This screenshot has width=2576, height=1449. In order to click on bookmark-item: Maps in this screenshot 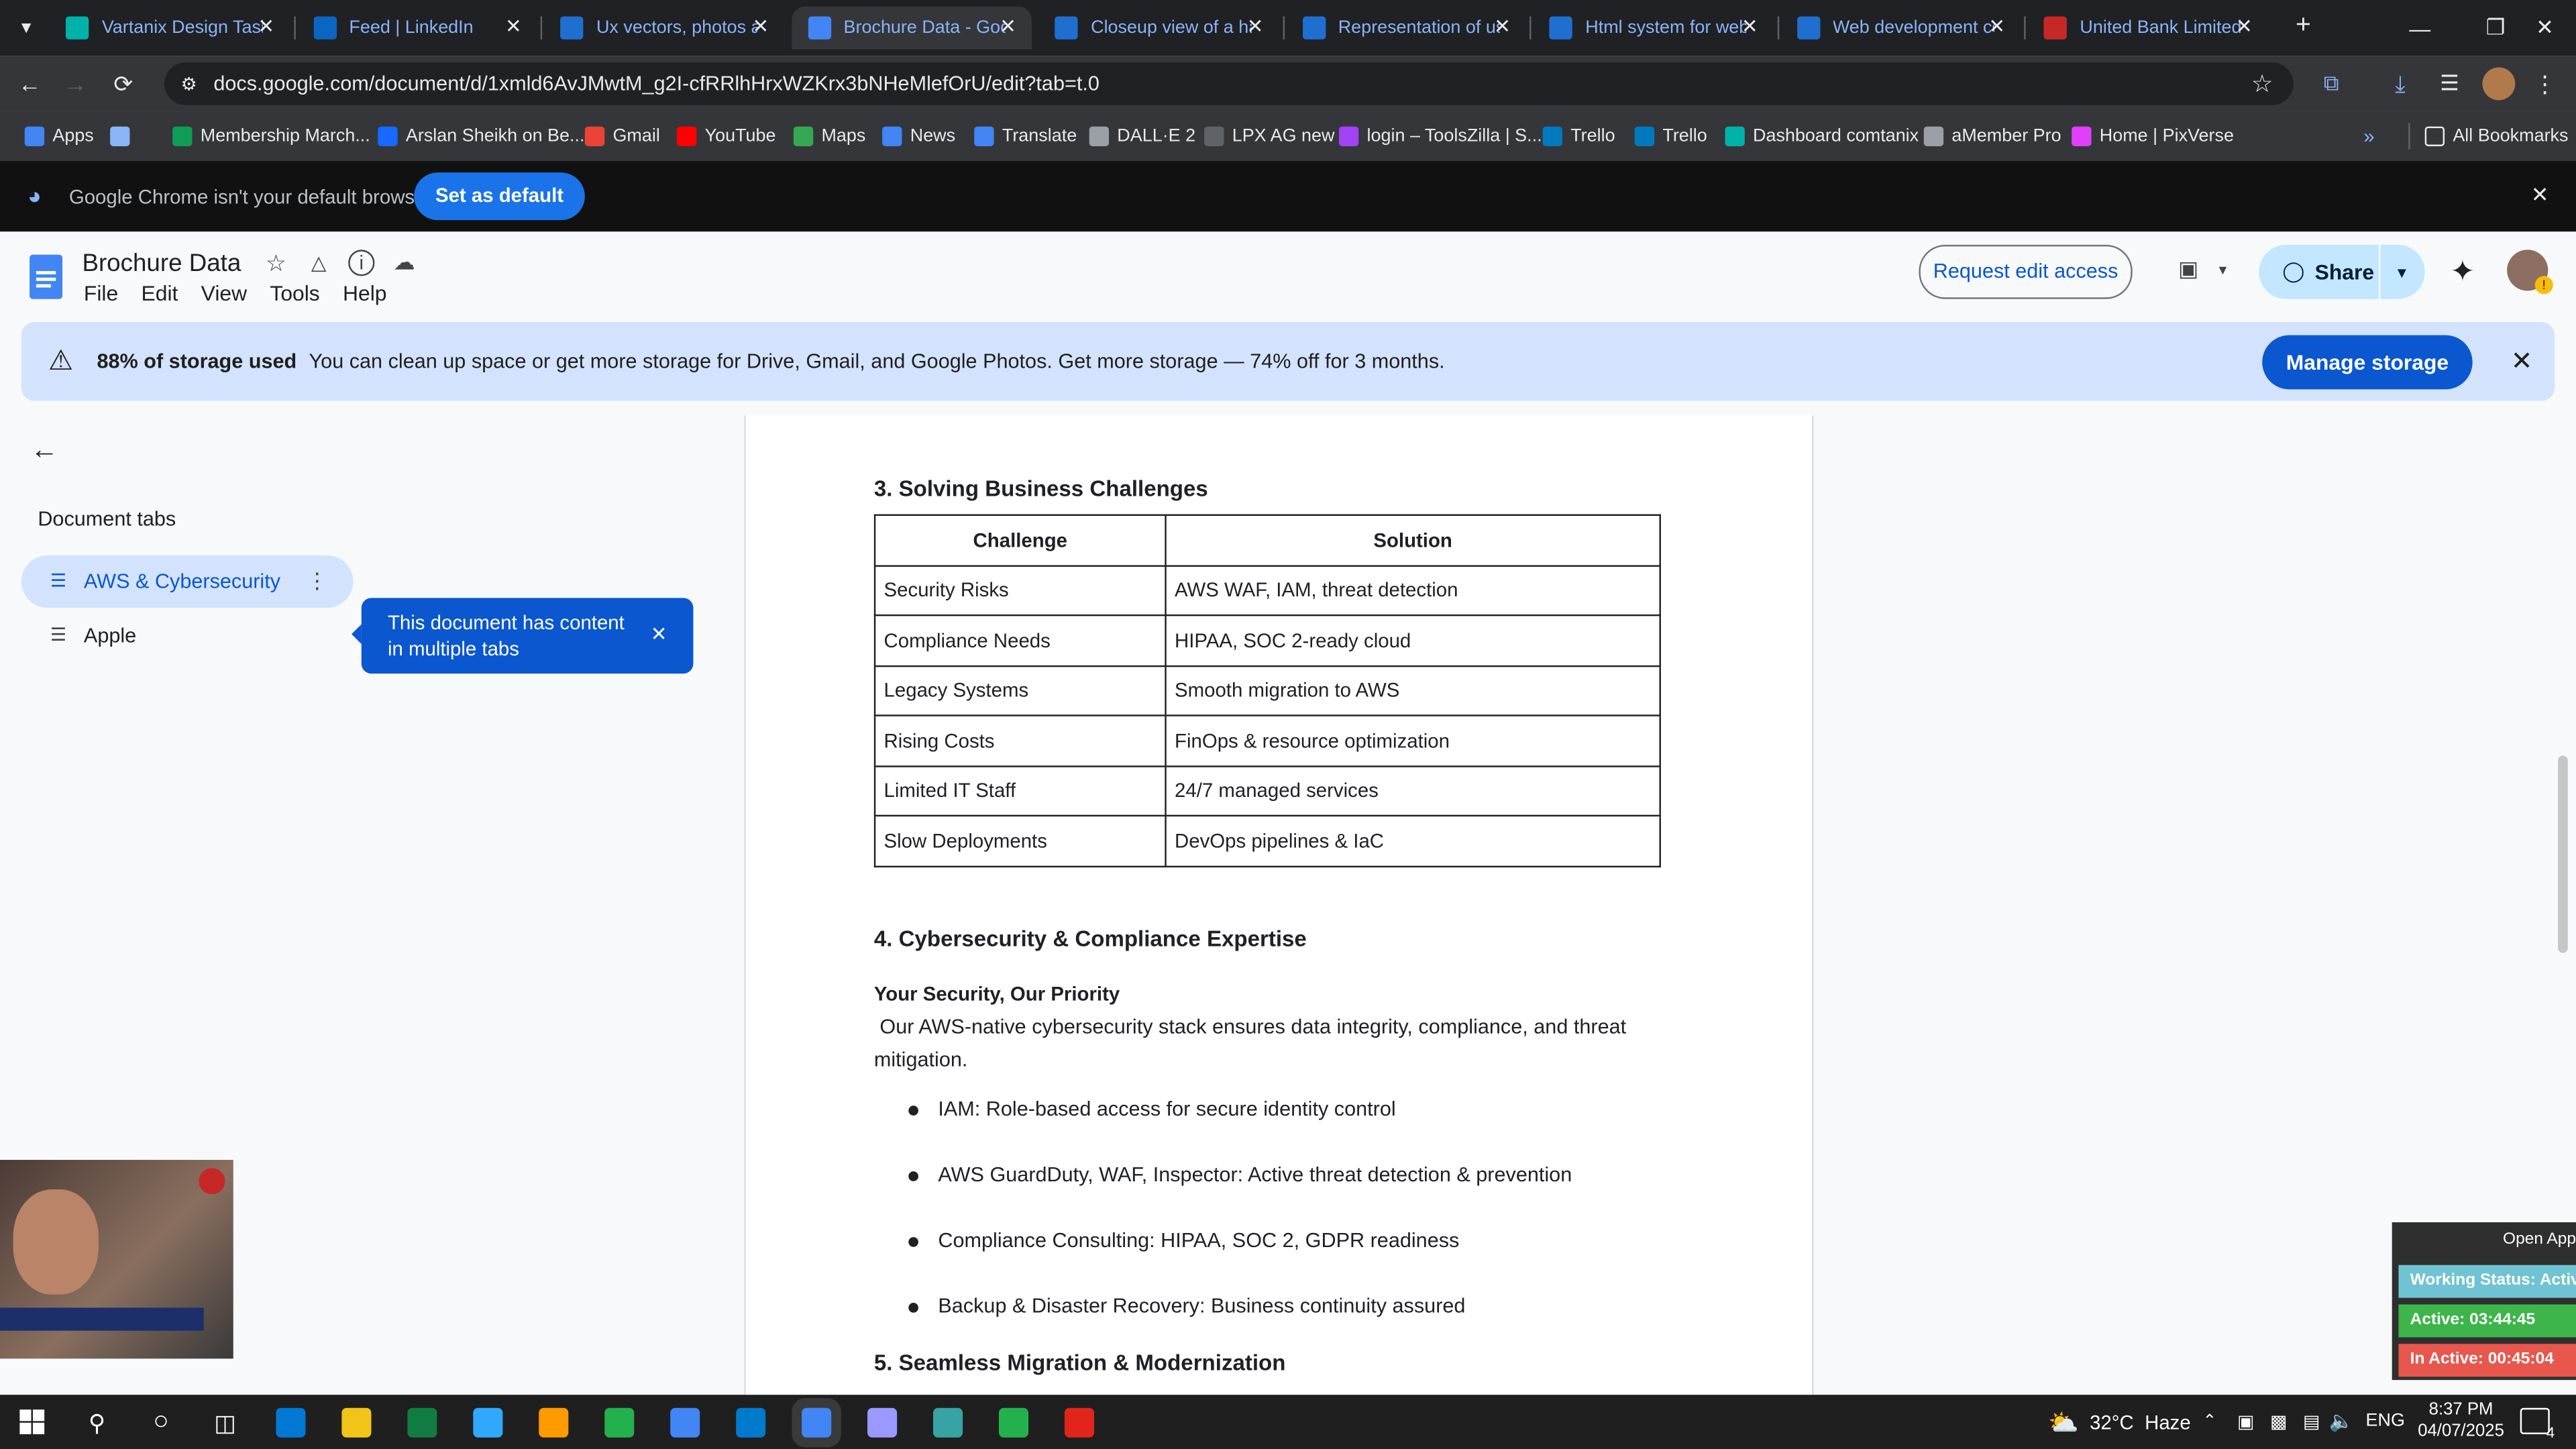, I will do `click(829, 136)`.